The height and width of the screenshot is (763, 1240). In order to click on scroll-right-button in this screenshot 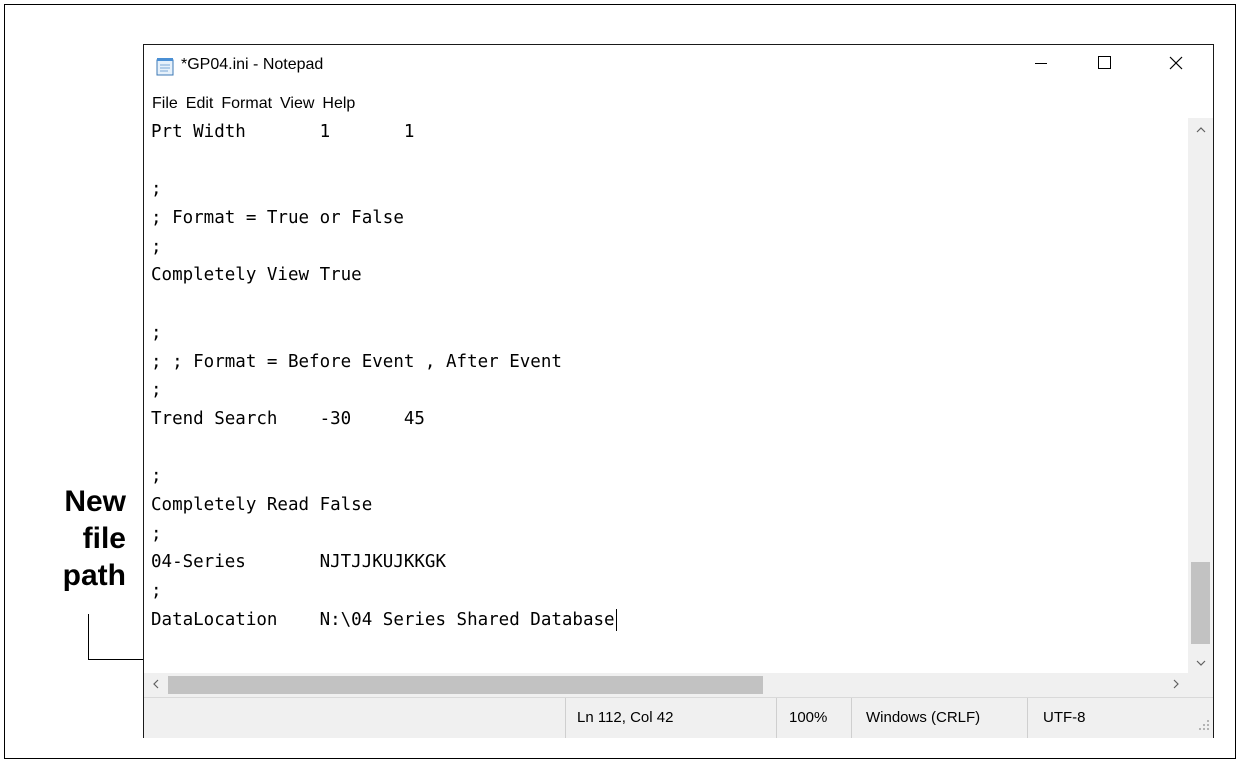, I will do `click(1176, 685)`.